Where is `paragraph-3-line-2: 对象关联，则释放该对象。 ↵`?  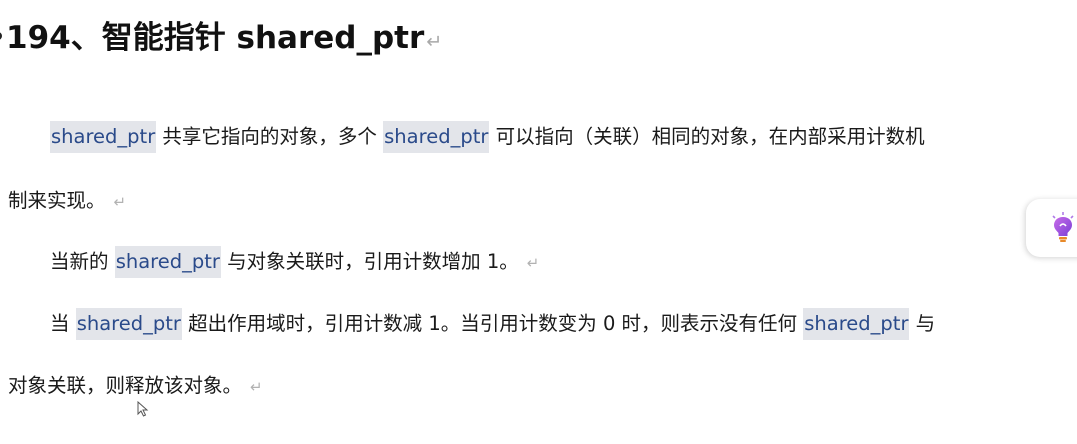
paragraph-3-line-2: 对象关联，则释放该对象。 ↵ is located at coordinates (135, 383).